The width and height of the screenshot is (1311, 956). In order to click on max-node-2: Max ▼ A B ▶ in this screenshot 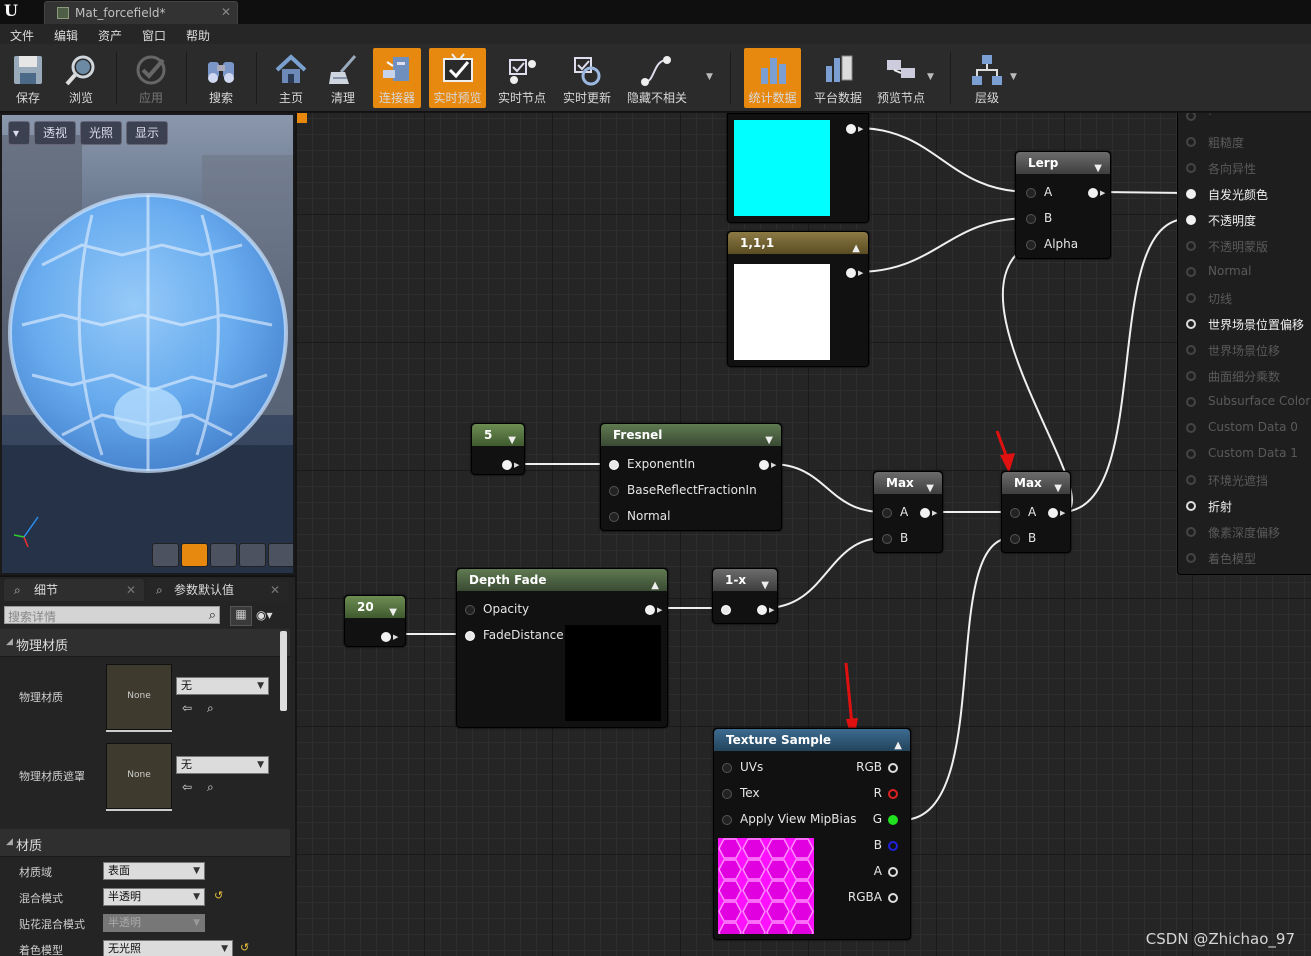, I will do `click(1036, 512)`.